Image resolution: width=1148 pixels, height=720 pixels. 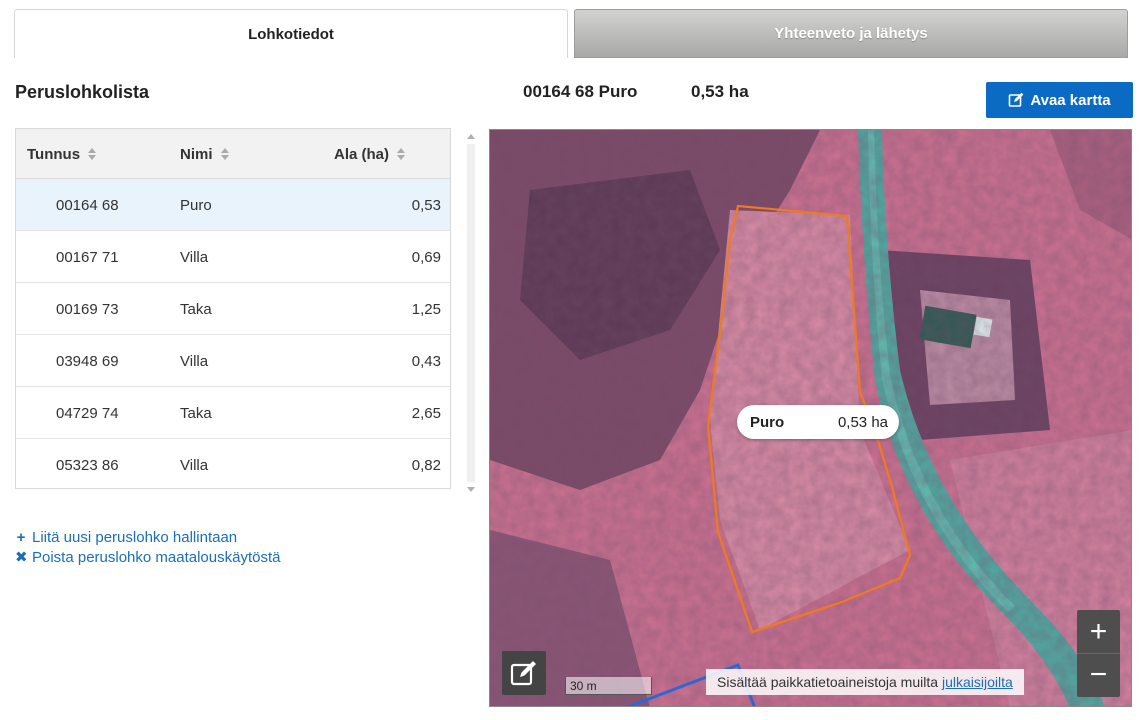 I want to click on cell-area: 2,65, so click(x=426, y=413).